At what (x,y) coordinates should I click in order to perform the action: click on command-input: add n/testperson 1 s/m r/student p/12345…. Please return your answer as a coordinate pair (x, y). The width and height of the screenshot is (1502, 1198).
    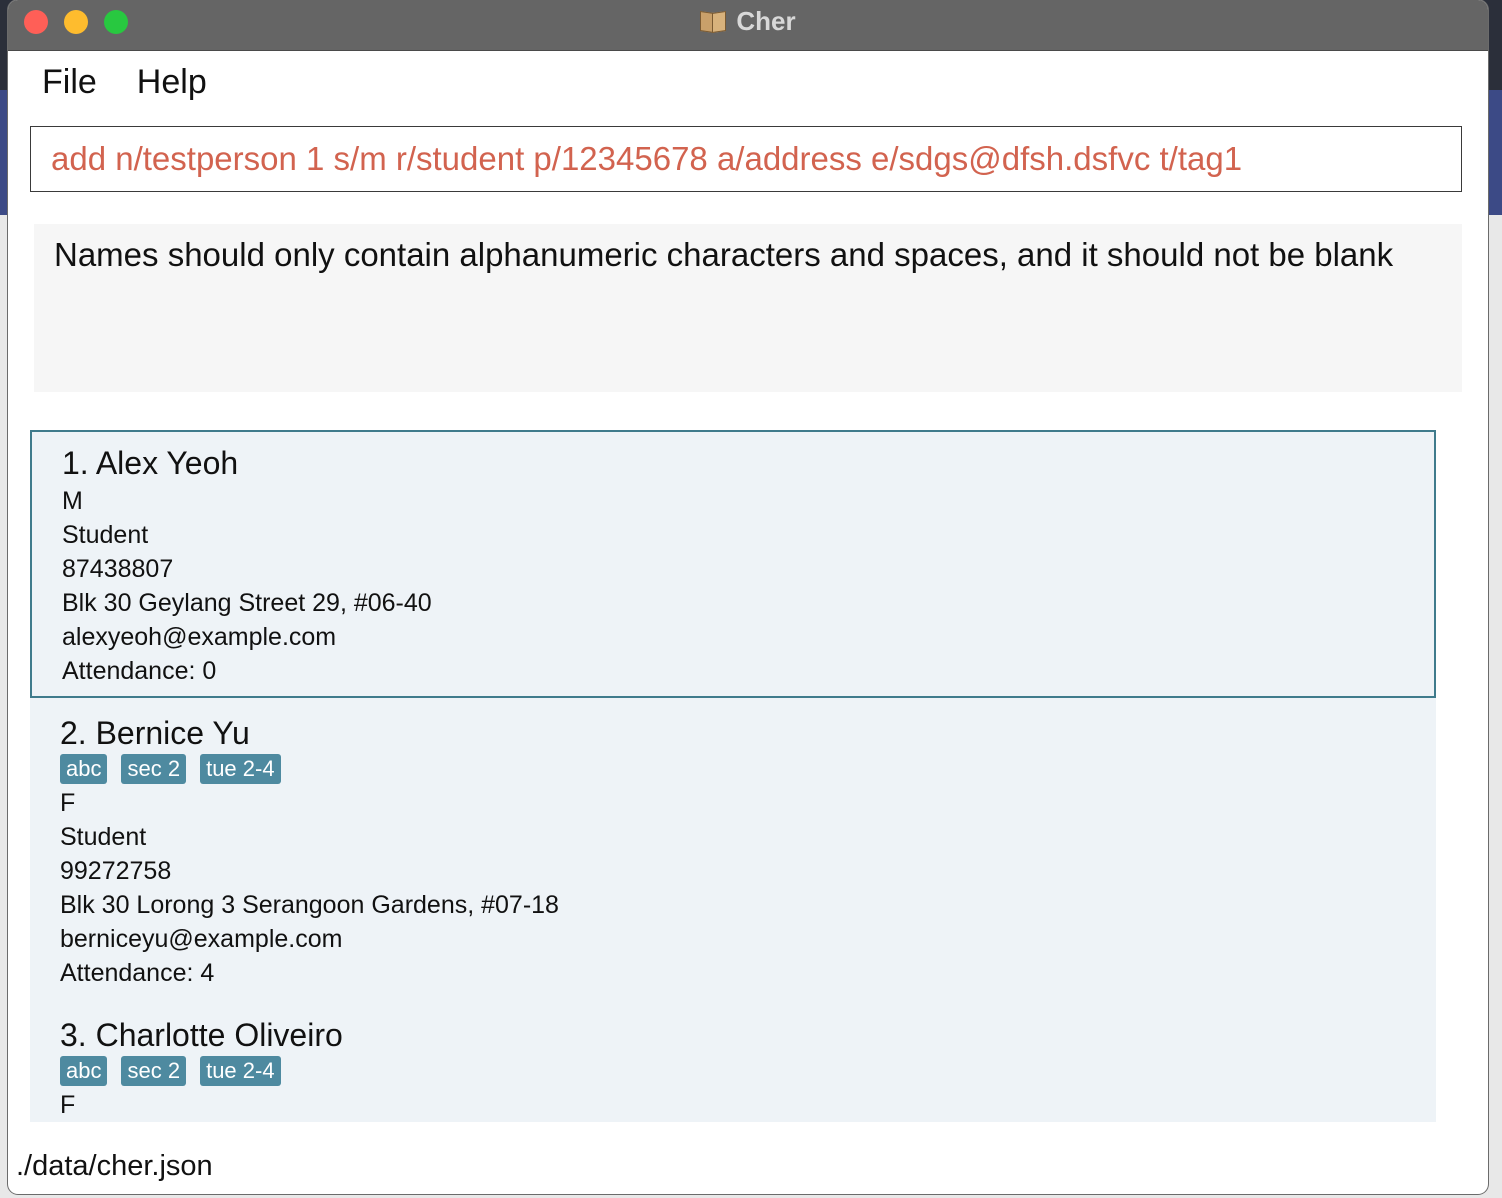
    Looking at the image, I should click on (746, 159).